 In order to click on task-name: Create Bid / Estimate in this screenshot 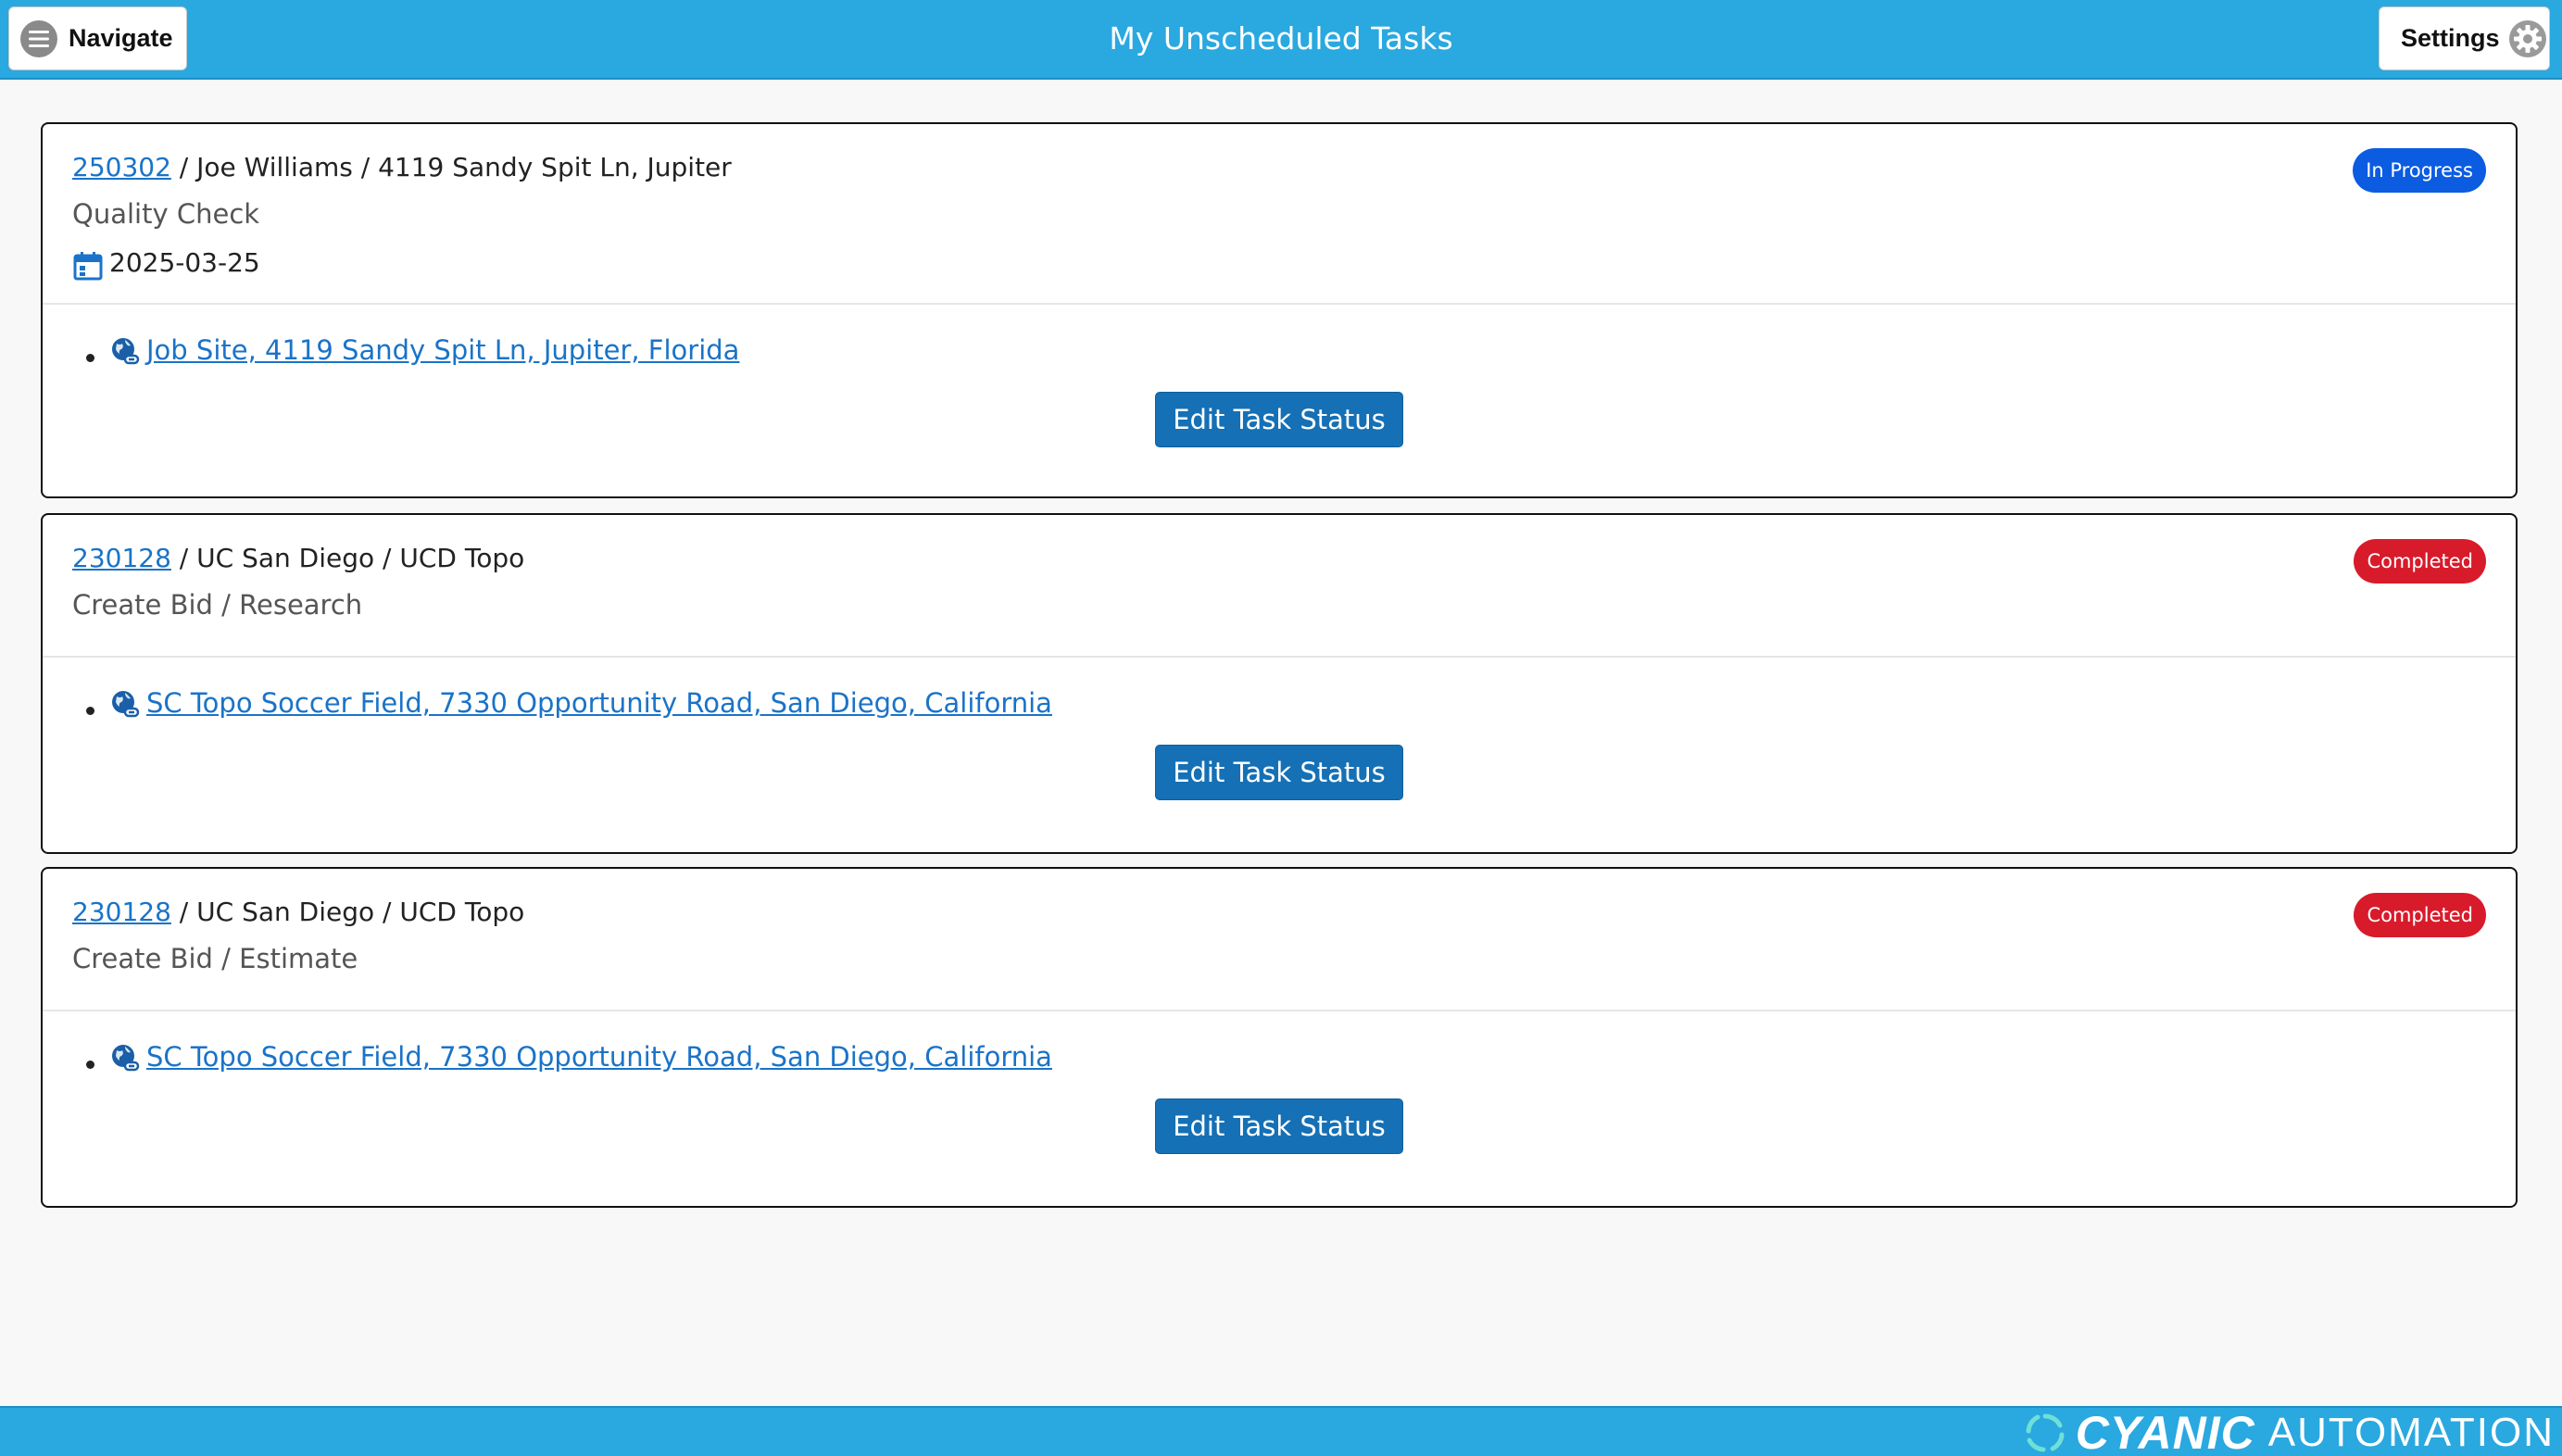, I will do `click(215, 958)`.